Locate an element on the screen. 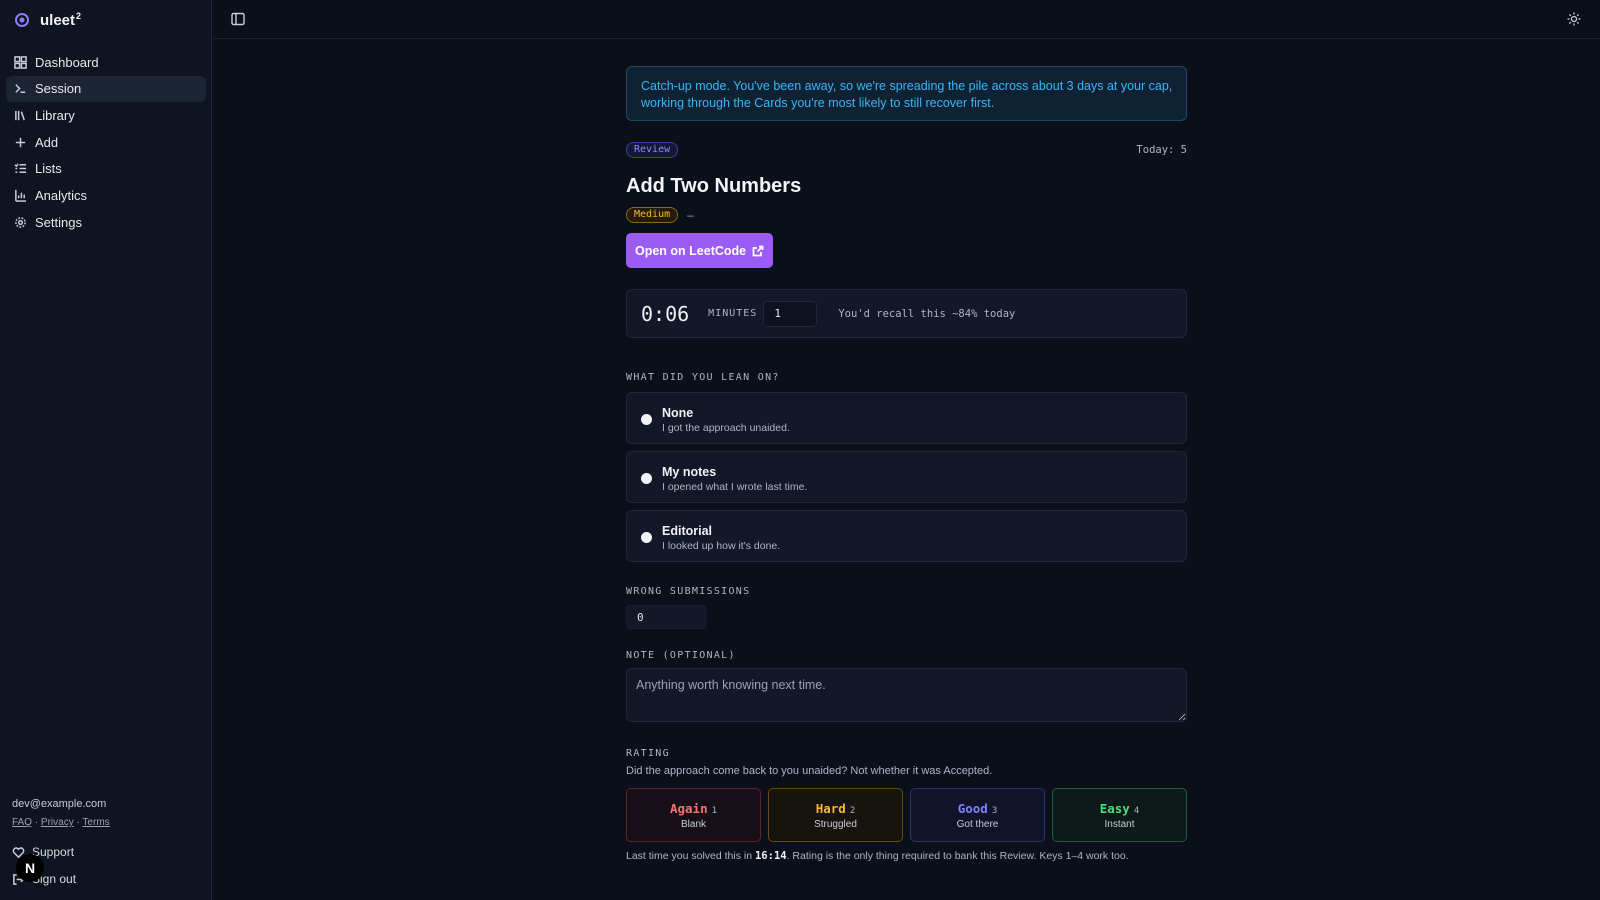  note-textarea is located at coordinates (906, 695).